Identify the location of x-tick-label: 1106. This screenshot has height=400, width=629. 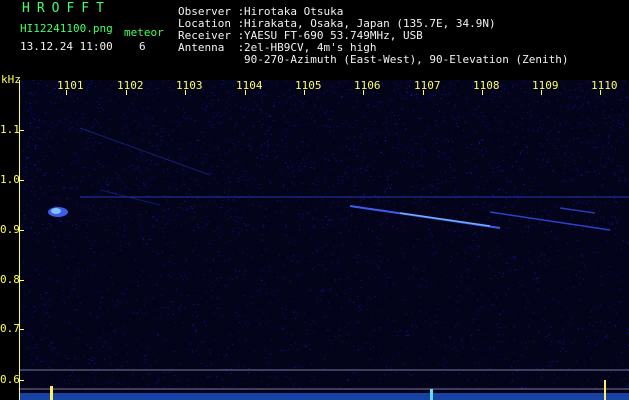
(367, 85).